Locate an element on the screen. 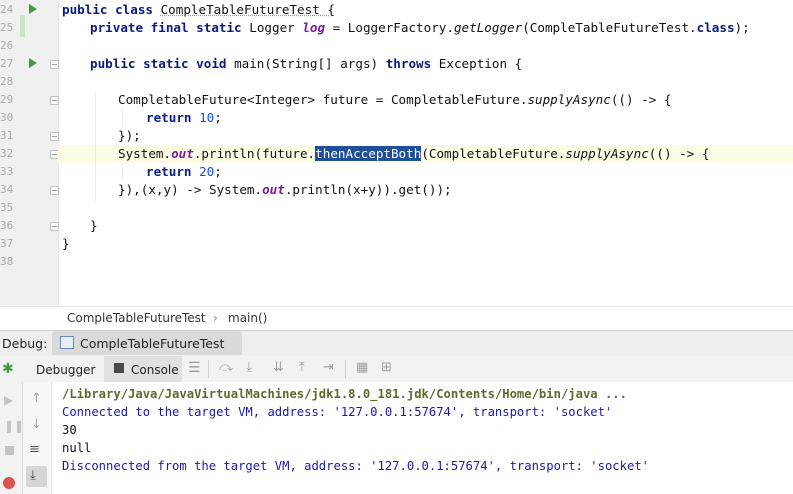 This screenshot has width=793, height=494. scroll-to-end-button: ⤓ is located at coordinates (36, 476).